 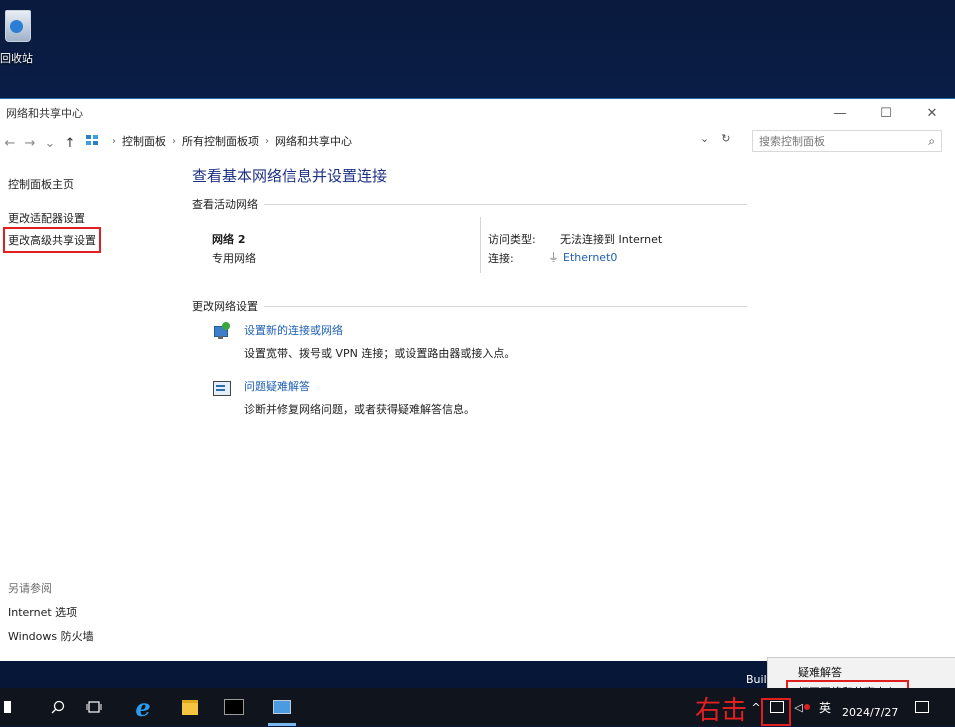 I want to click on windows-icon, so click(x=7, y=707).